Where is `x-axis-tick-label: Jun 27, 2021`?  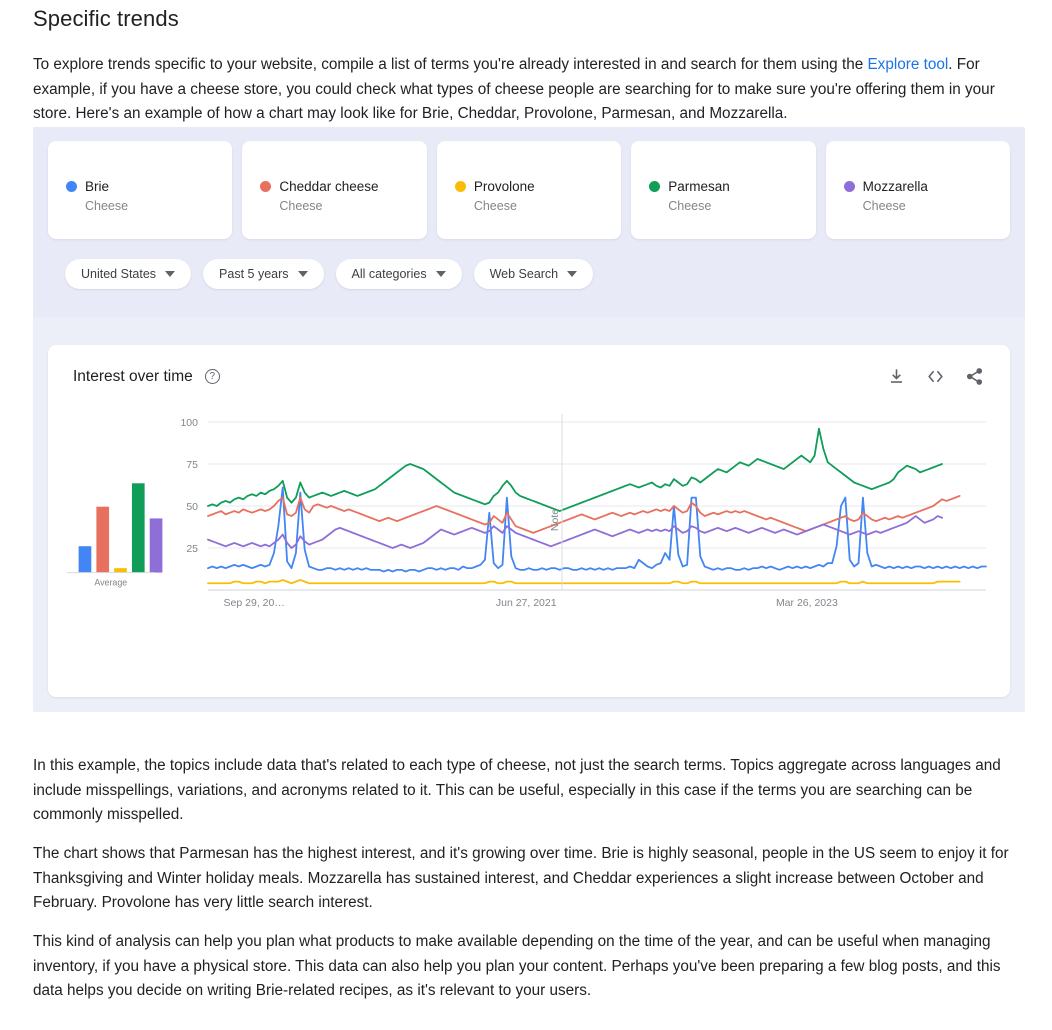
x-axis-tick-label: Jun 27, 2021 is located at coordinates (526, 603).